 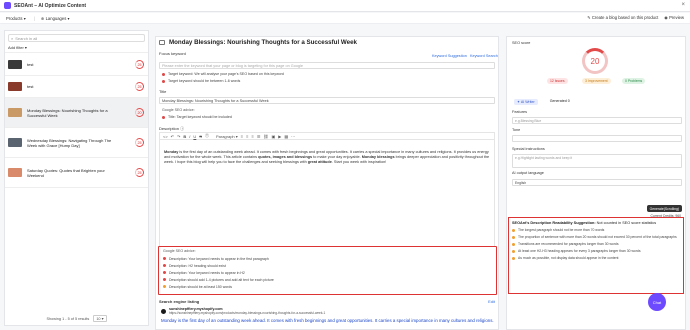 I want to click on add-filter-button: Add filter ▾, so click(x=76, y=47).